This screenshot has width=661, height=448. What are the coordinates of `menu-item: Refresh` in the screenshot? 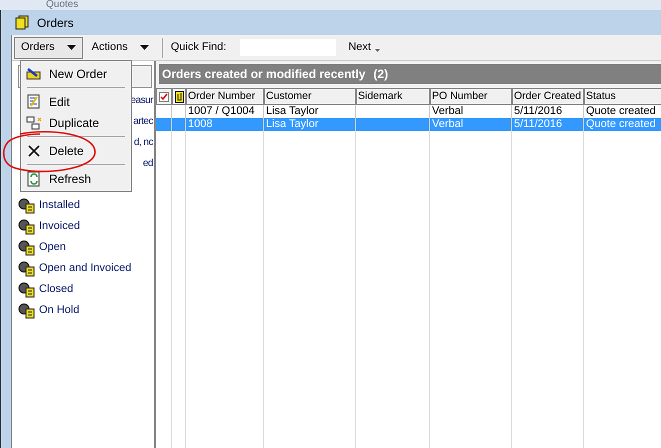 It's located at (76, 178).